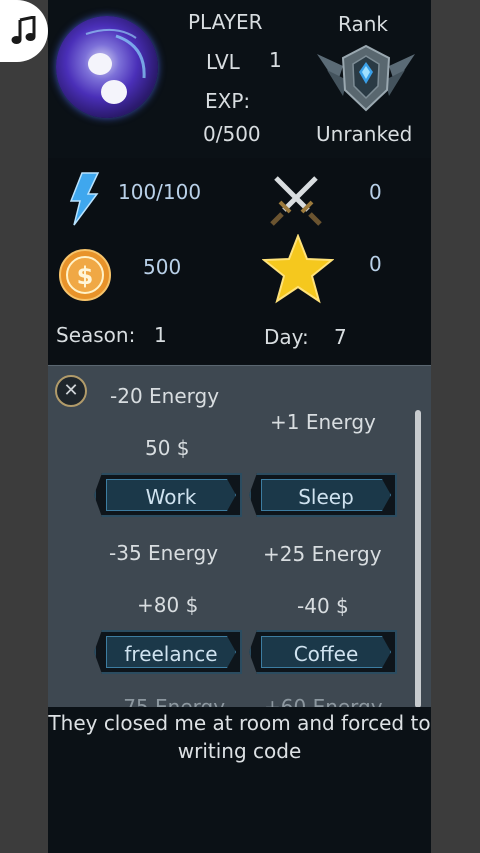 Image resolution: width=480 pixels, height=853 pixels. I want to click on freelance-energy-effect: -35 Energy, so click(164, 553).